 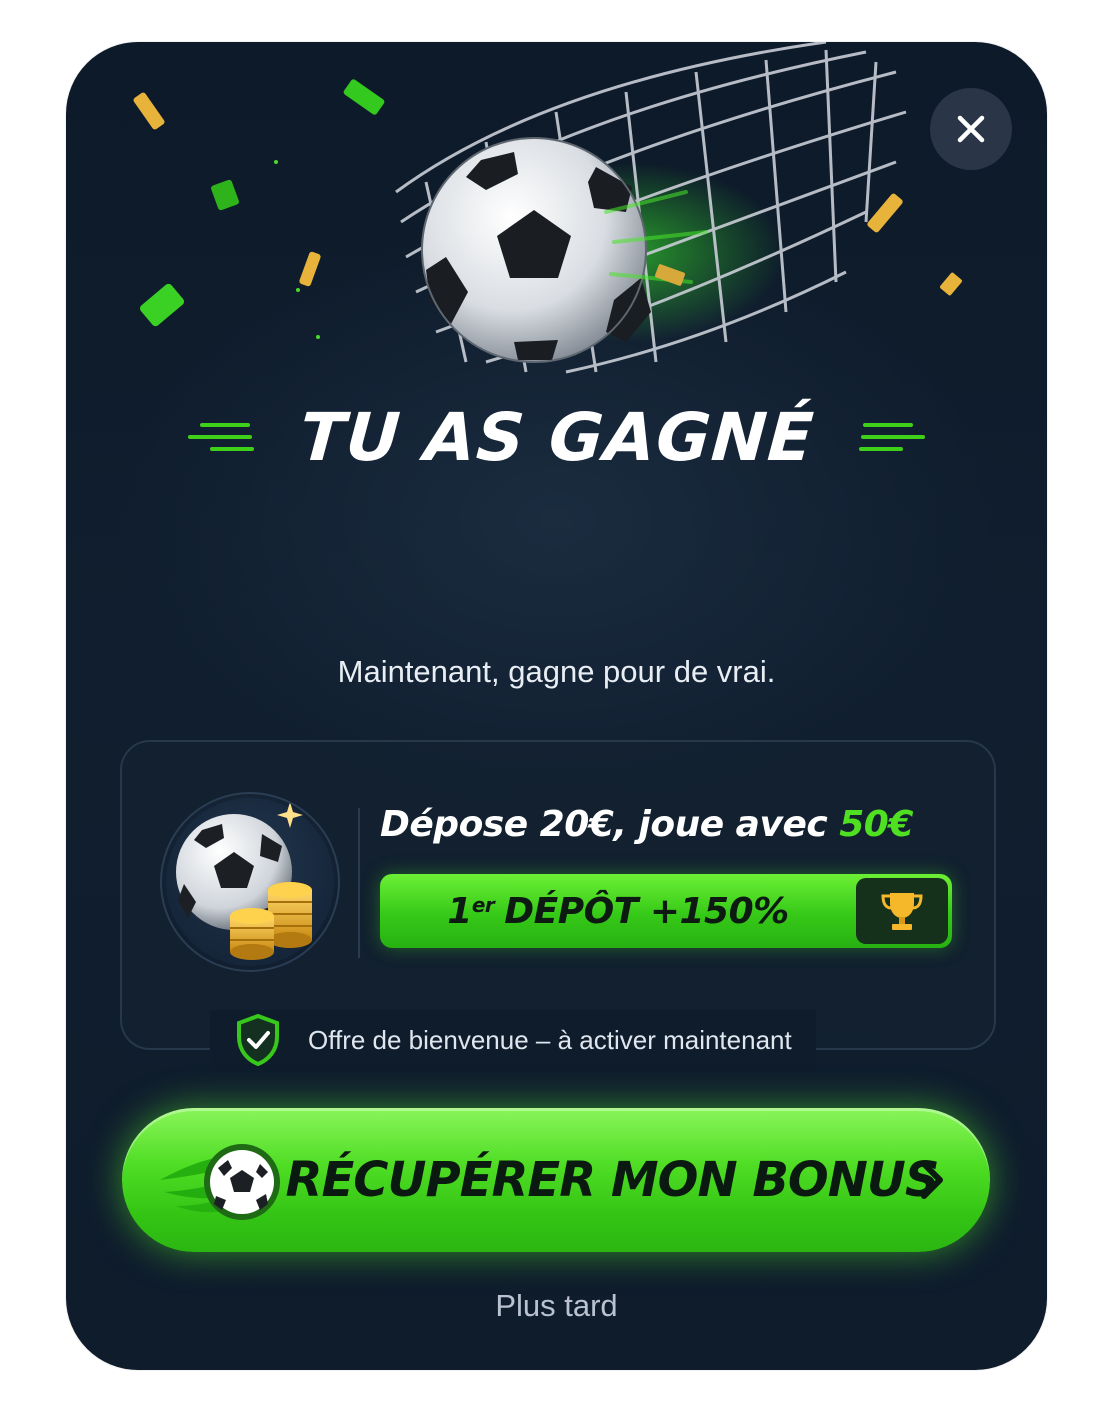 I want to click on close-button, so click(x=971, y=129).